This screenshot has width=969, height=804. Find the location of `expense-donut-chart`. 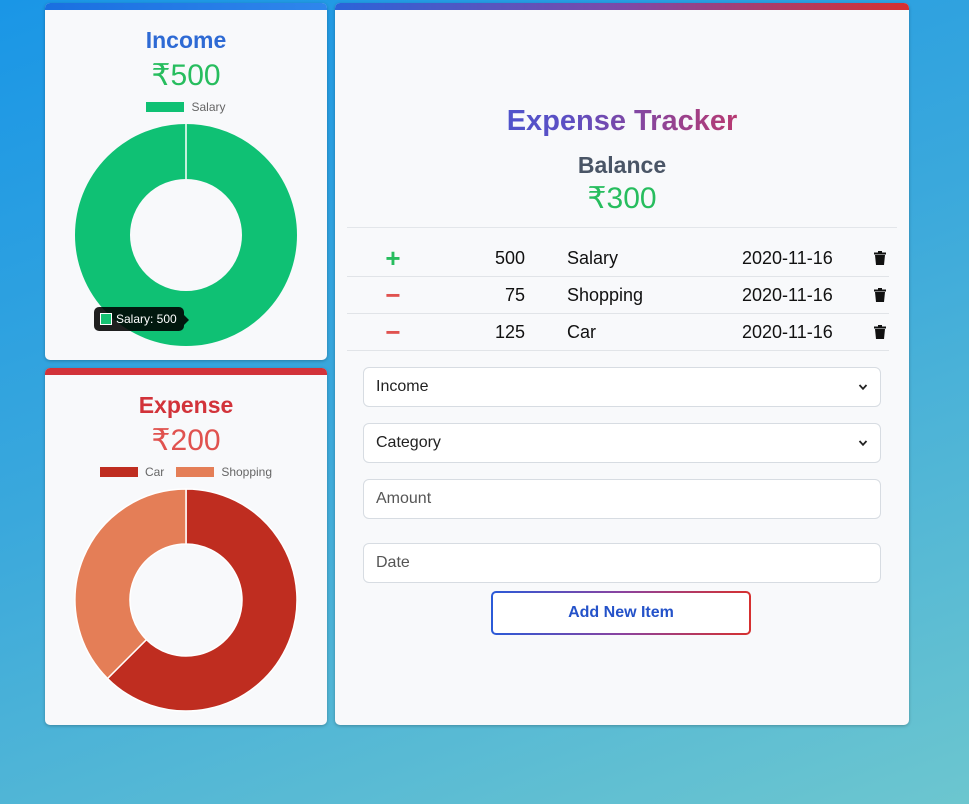

expense-donut-chart is located at coordinates (186, 600).